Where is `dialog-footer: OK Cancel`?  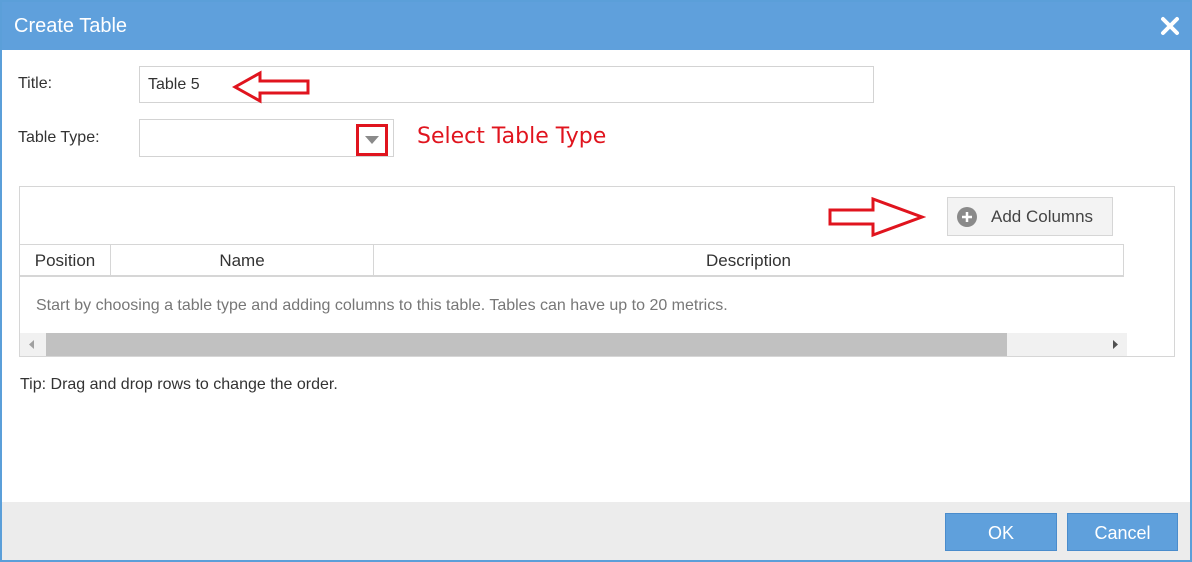 dialog-footer: OK Cancel is located at coordinates (596, 531).